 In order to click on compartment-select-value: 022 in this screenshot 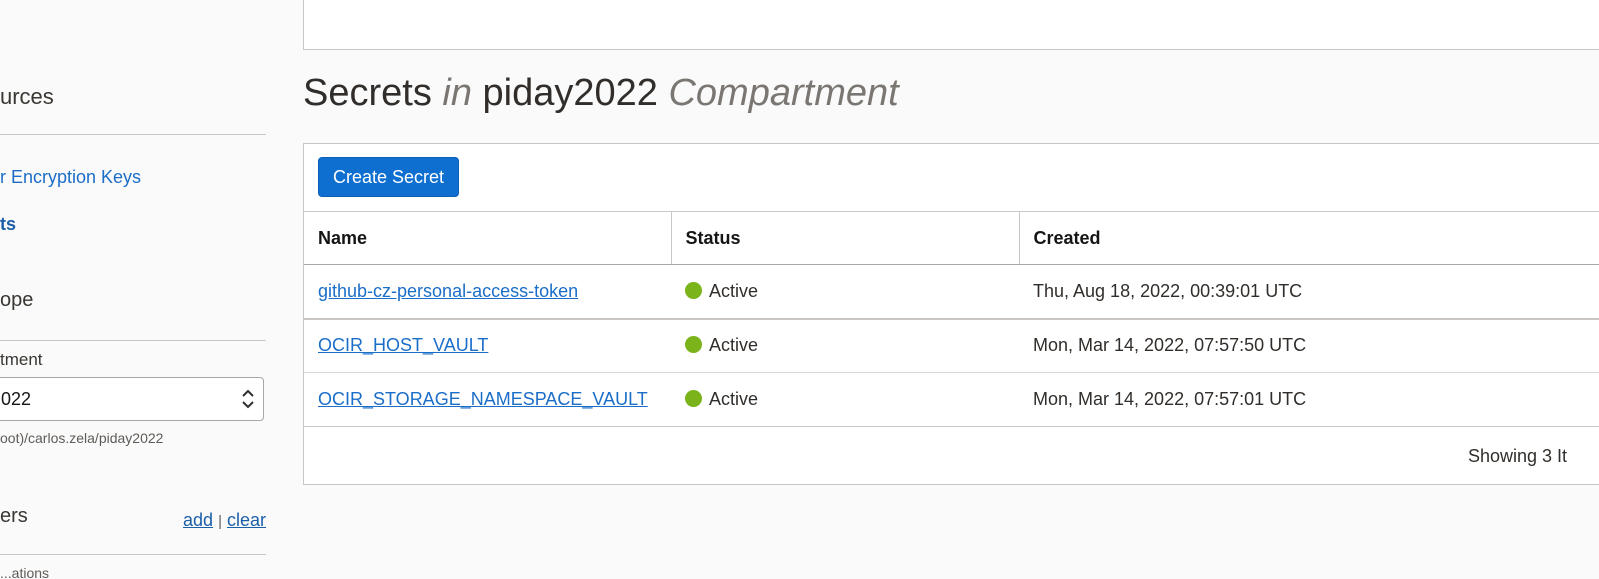, I will do `click(16, 399)`.